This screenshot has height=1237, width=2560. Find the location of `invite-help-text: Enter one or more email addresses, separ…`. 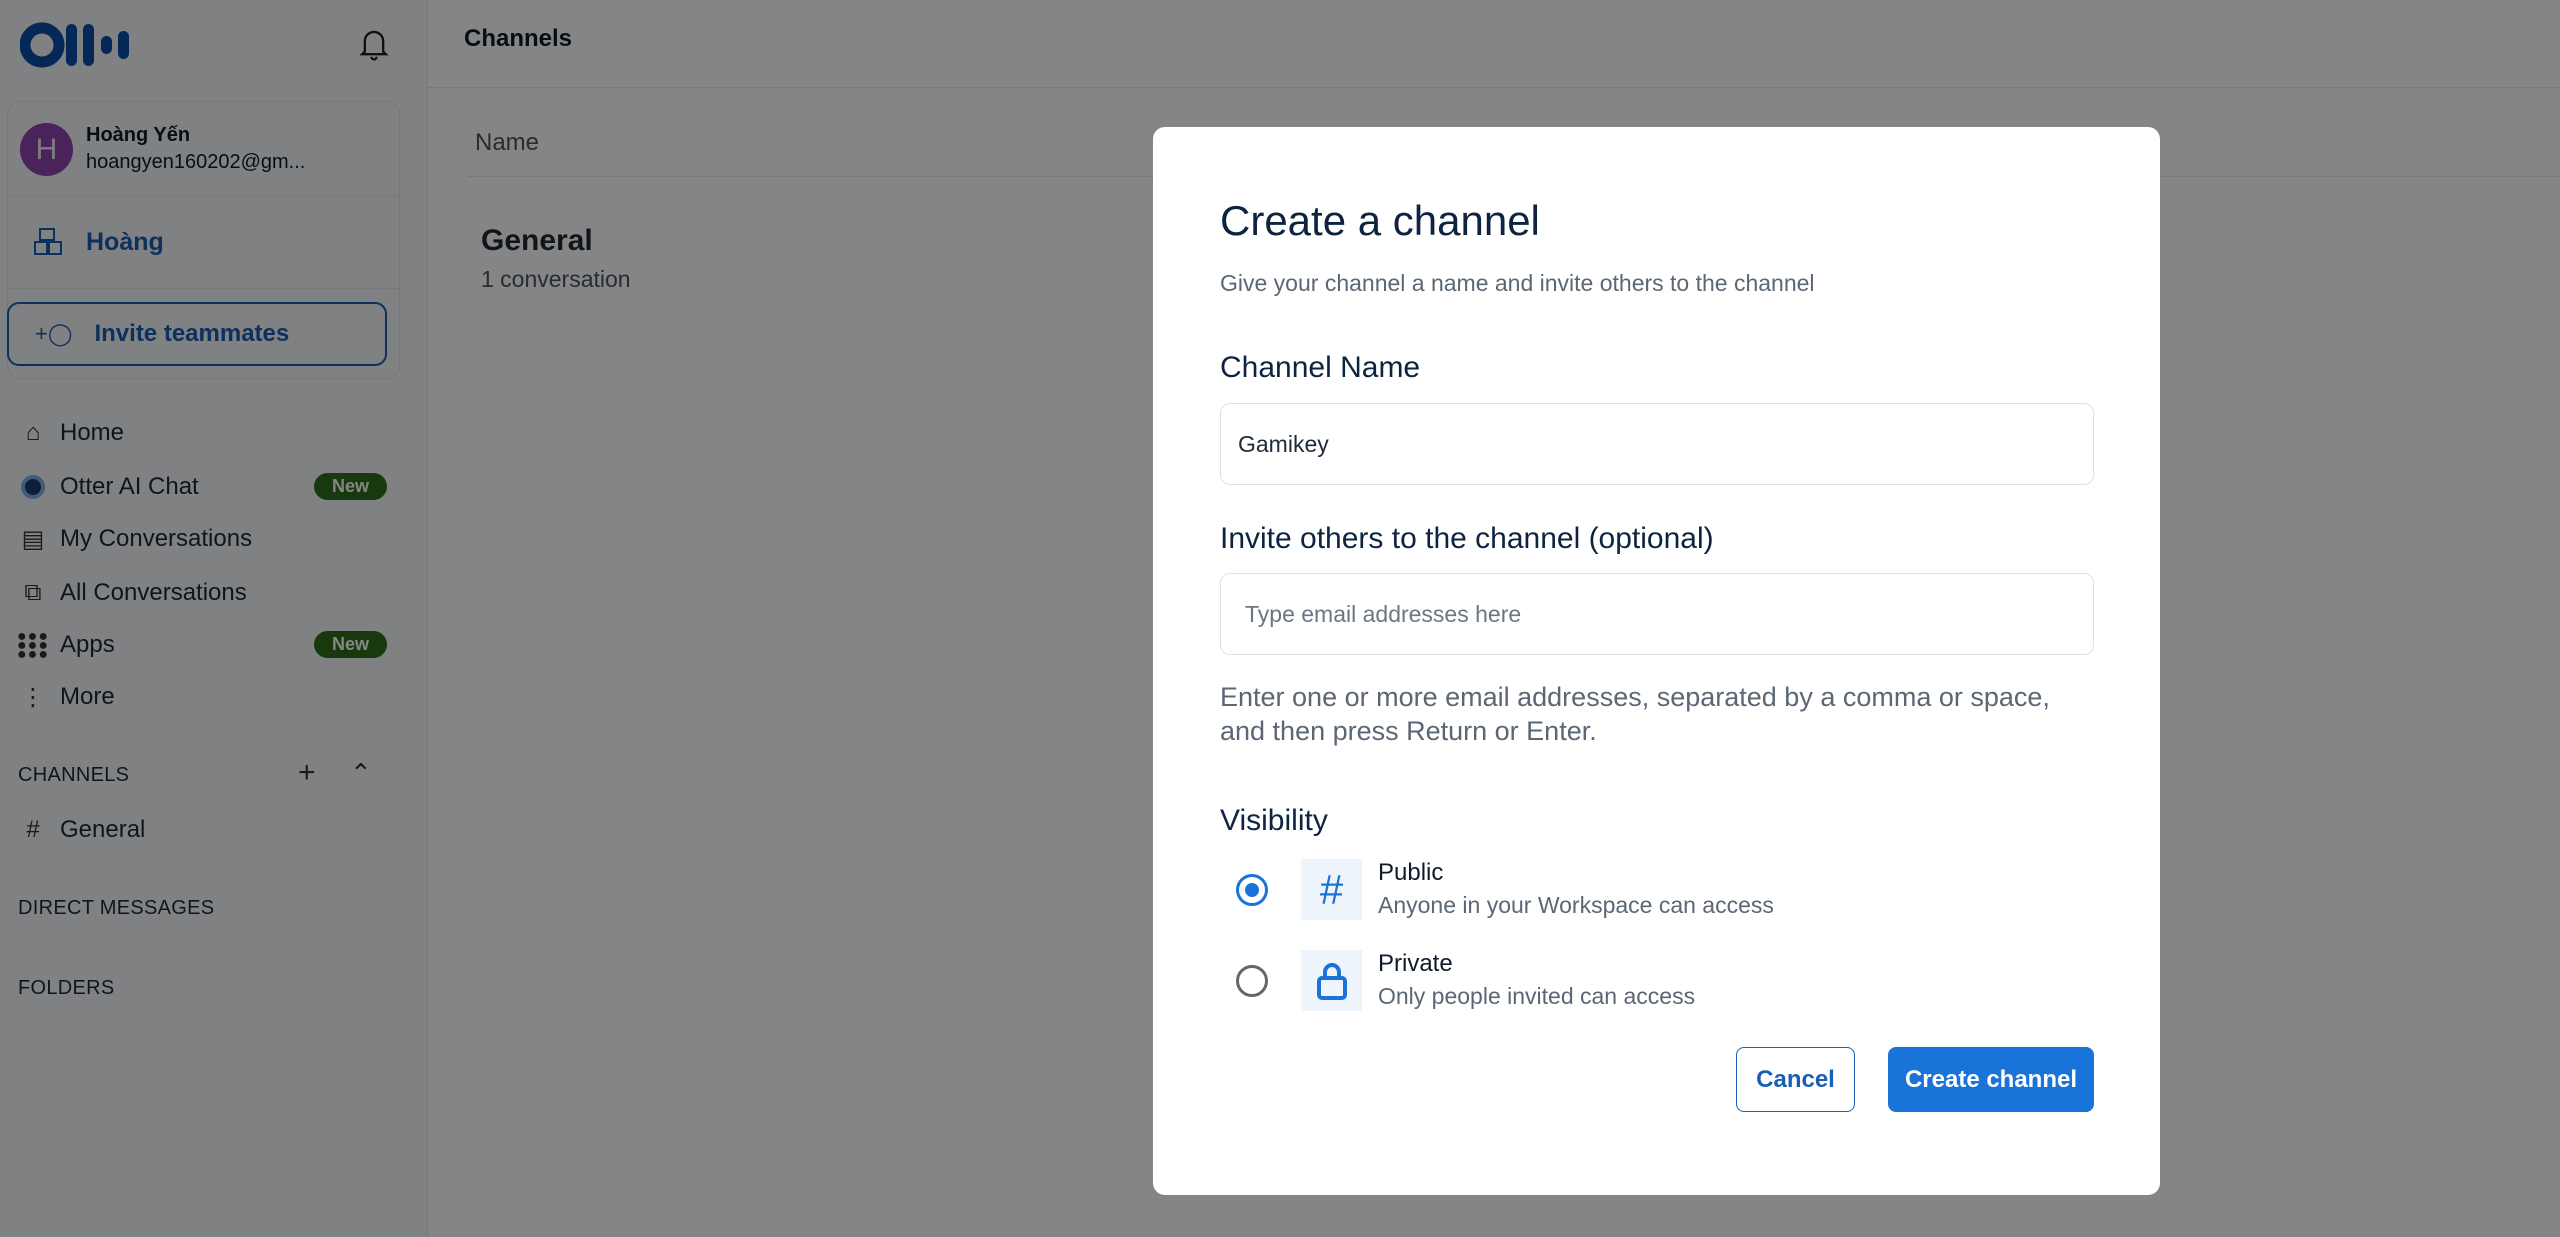

invite-help-text: Enter one or more email addresses, separ… is located at coordinates (1635, 714).